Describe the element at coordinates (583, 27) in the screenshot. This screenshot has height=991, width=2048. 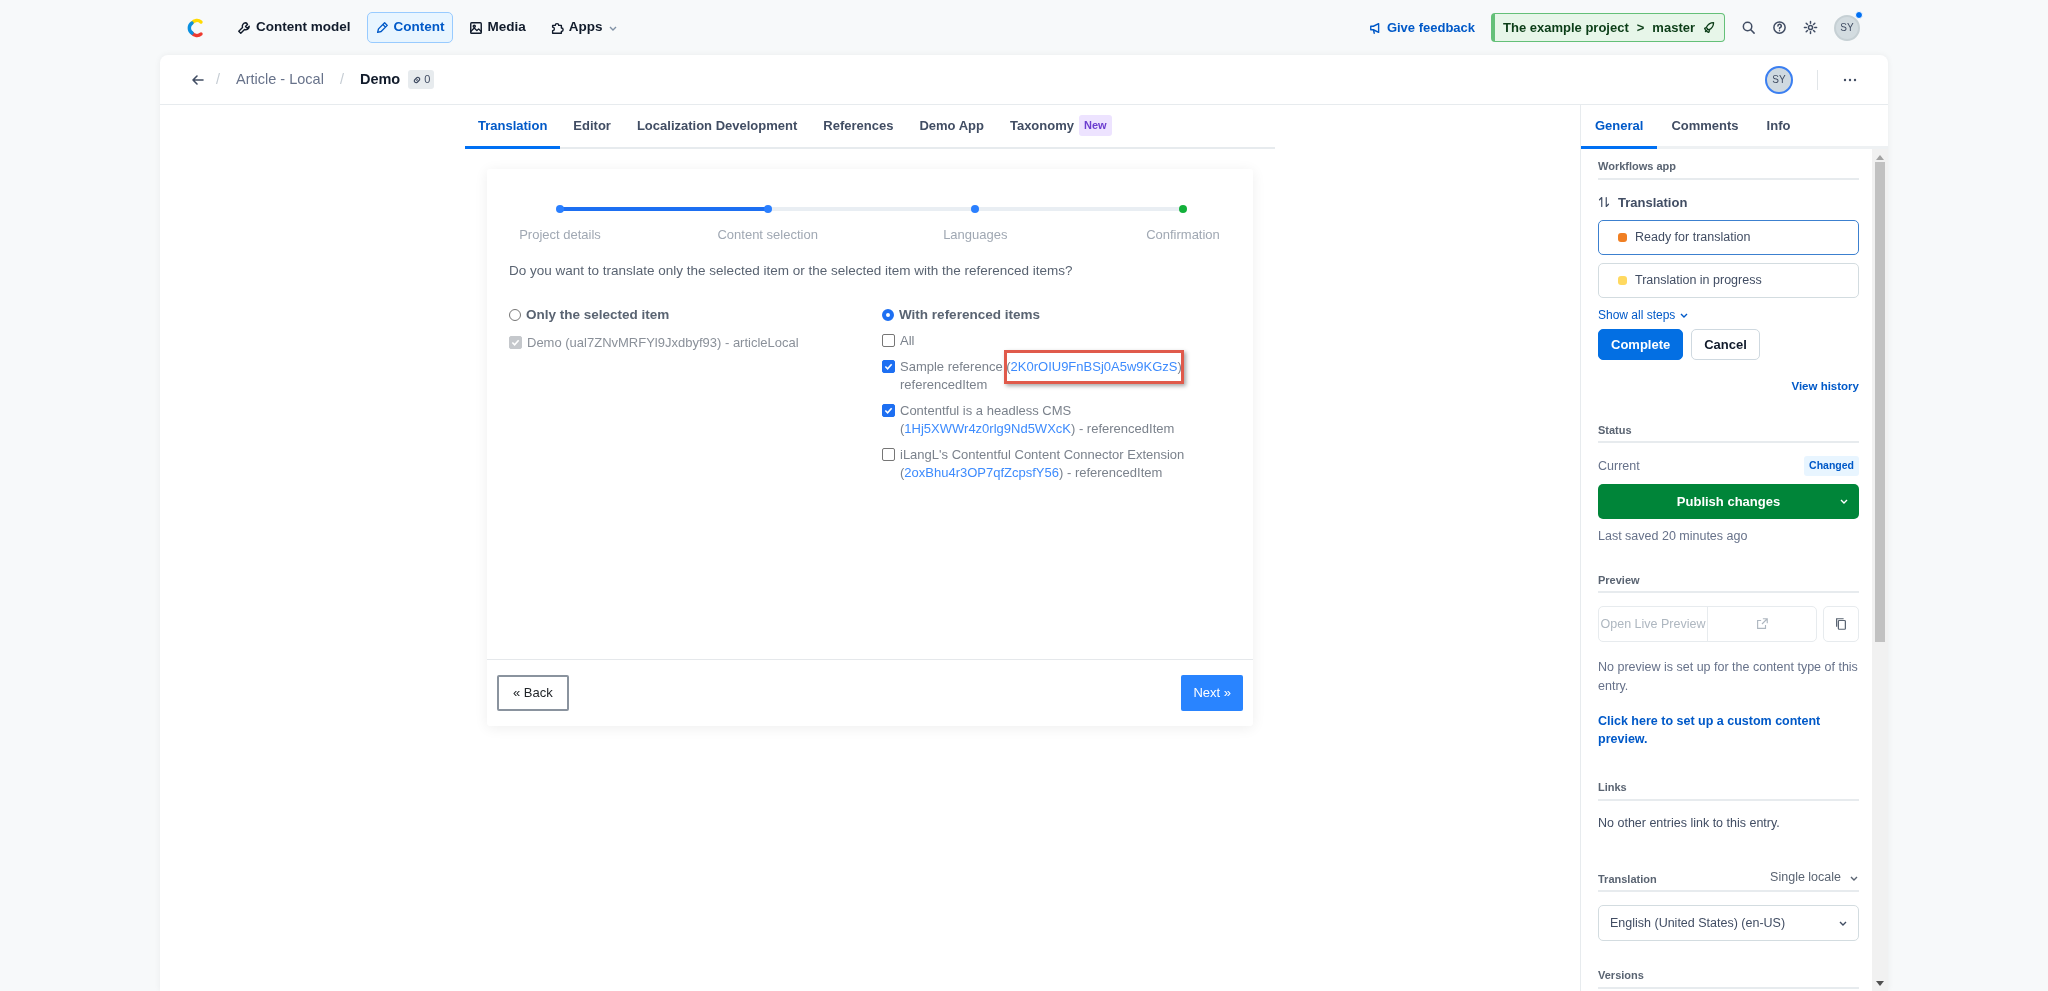
I see `nav-item: Apps` at that location.